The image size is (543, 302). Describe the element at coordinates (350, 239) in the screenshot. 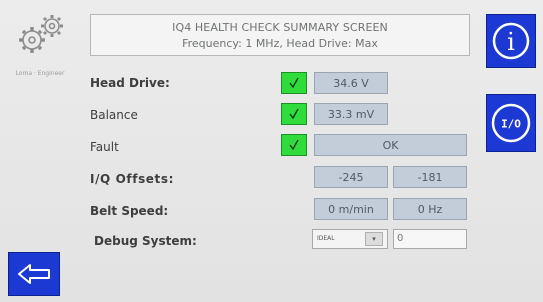

I see `debug-mode-dropdown: IDEAL ▾` at that location.